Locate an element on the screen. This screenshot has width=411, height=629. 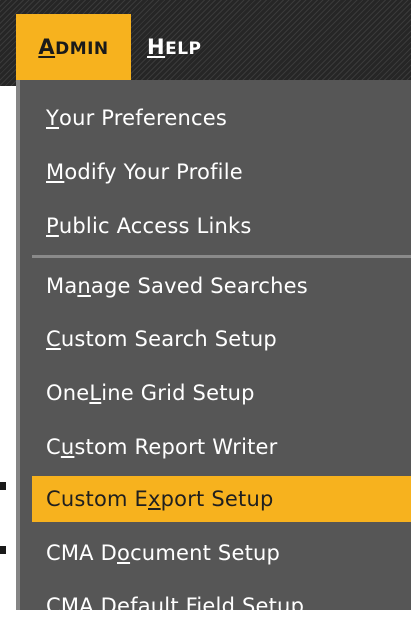
menu-item-cma-default-field-setup: CMA Default Field Setup is located at coordinates (221, 606).